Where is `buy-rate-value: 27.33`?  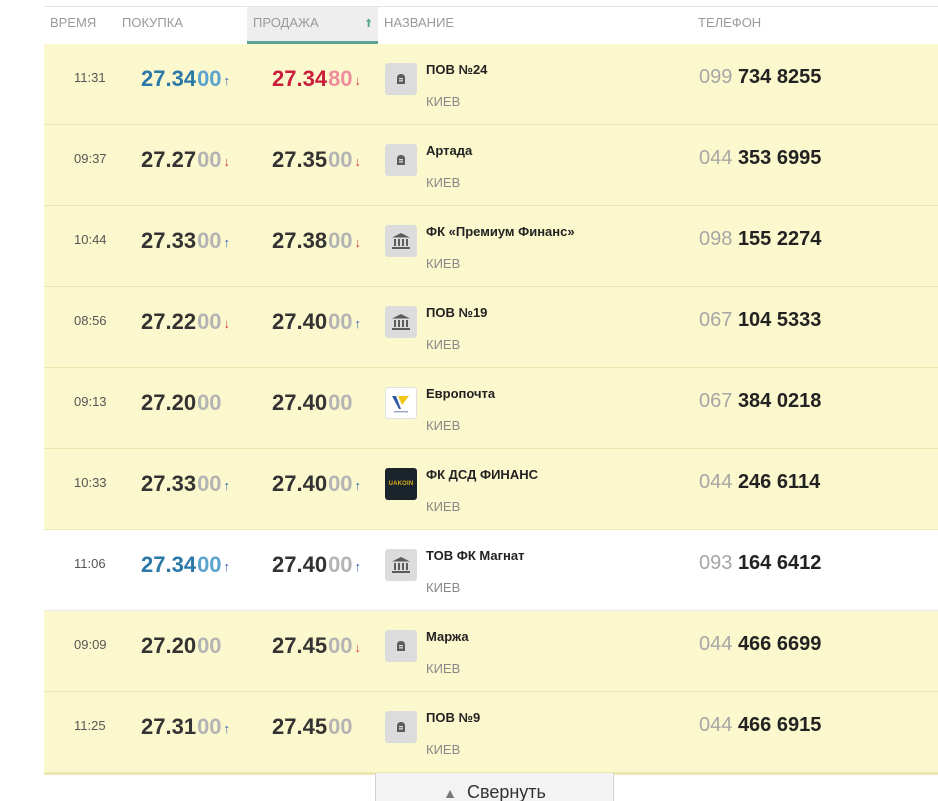
buy-rate-value: 27.33 is located at coordinates (169, 240).